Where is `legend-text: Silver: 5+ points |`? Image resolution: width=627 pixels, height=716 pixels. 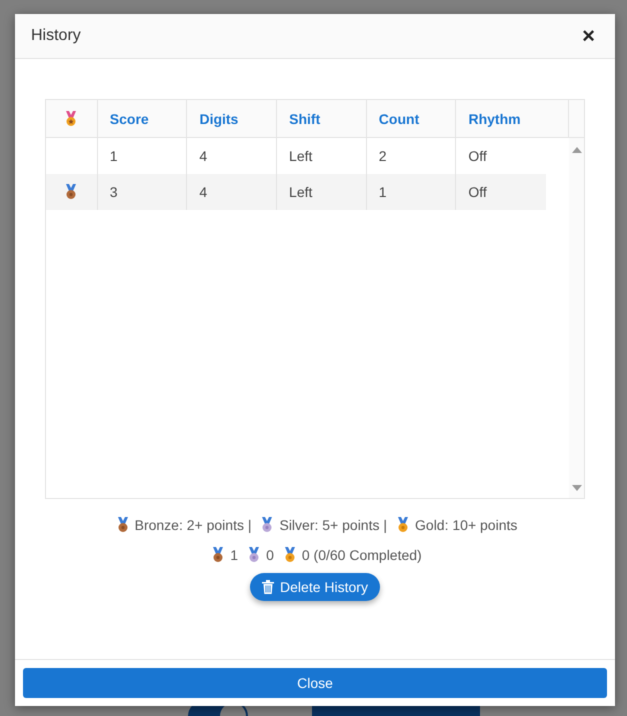 legend-text: Silver: 5+ points | is located at coordinates (333, 525).